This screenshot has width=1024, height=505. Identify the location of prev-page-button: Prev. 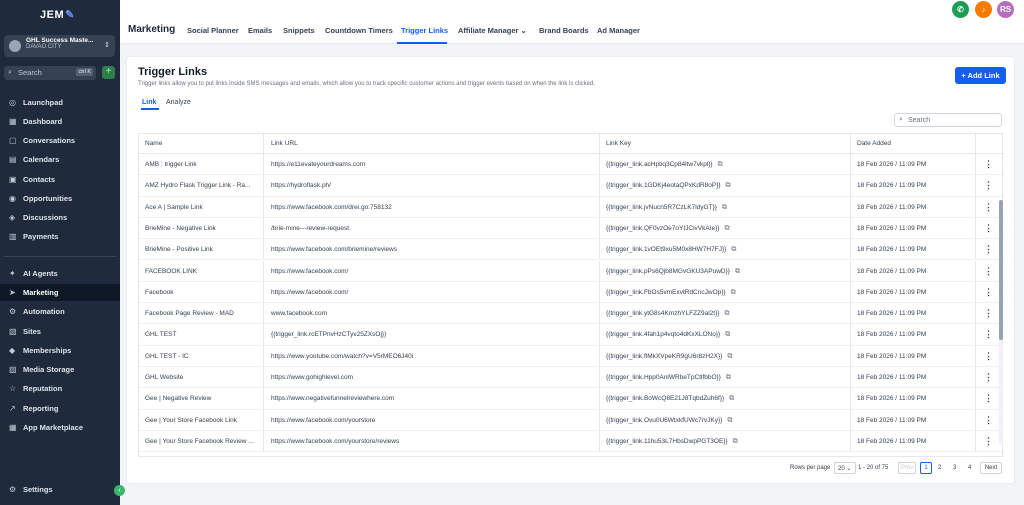
(907, 468).